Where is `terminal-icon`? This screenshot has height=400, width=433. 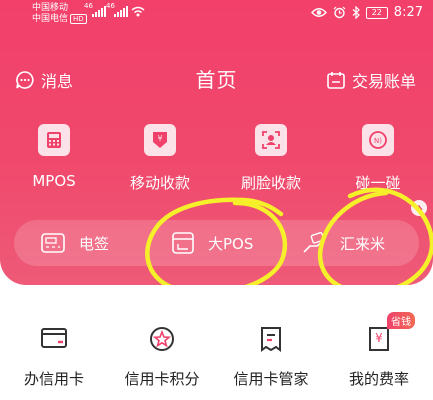
terminal-icon is located at coordinates (53, 243).